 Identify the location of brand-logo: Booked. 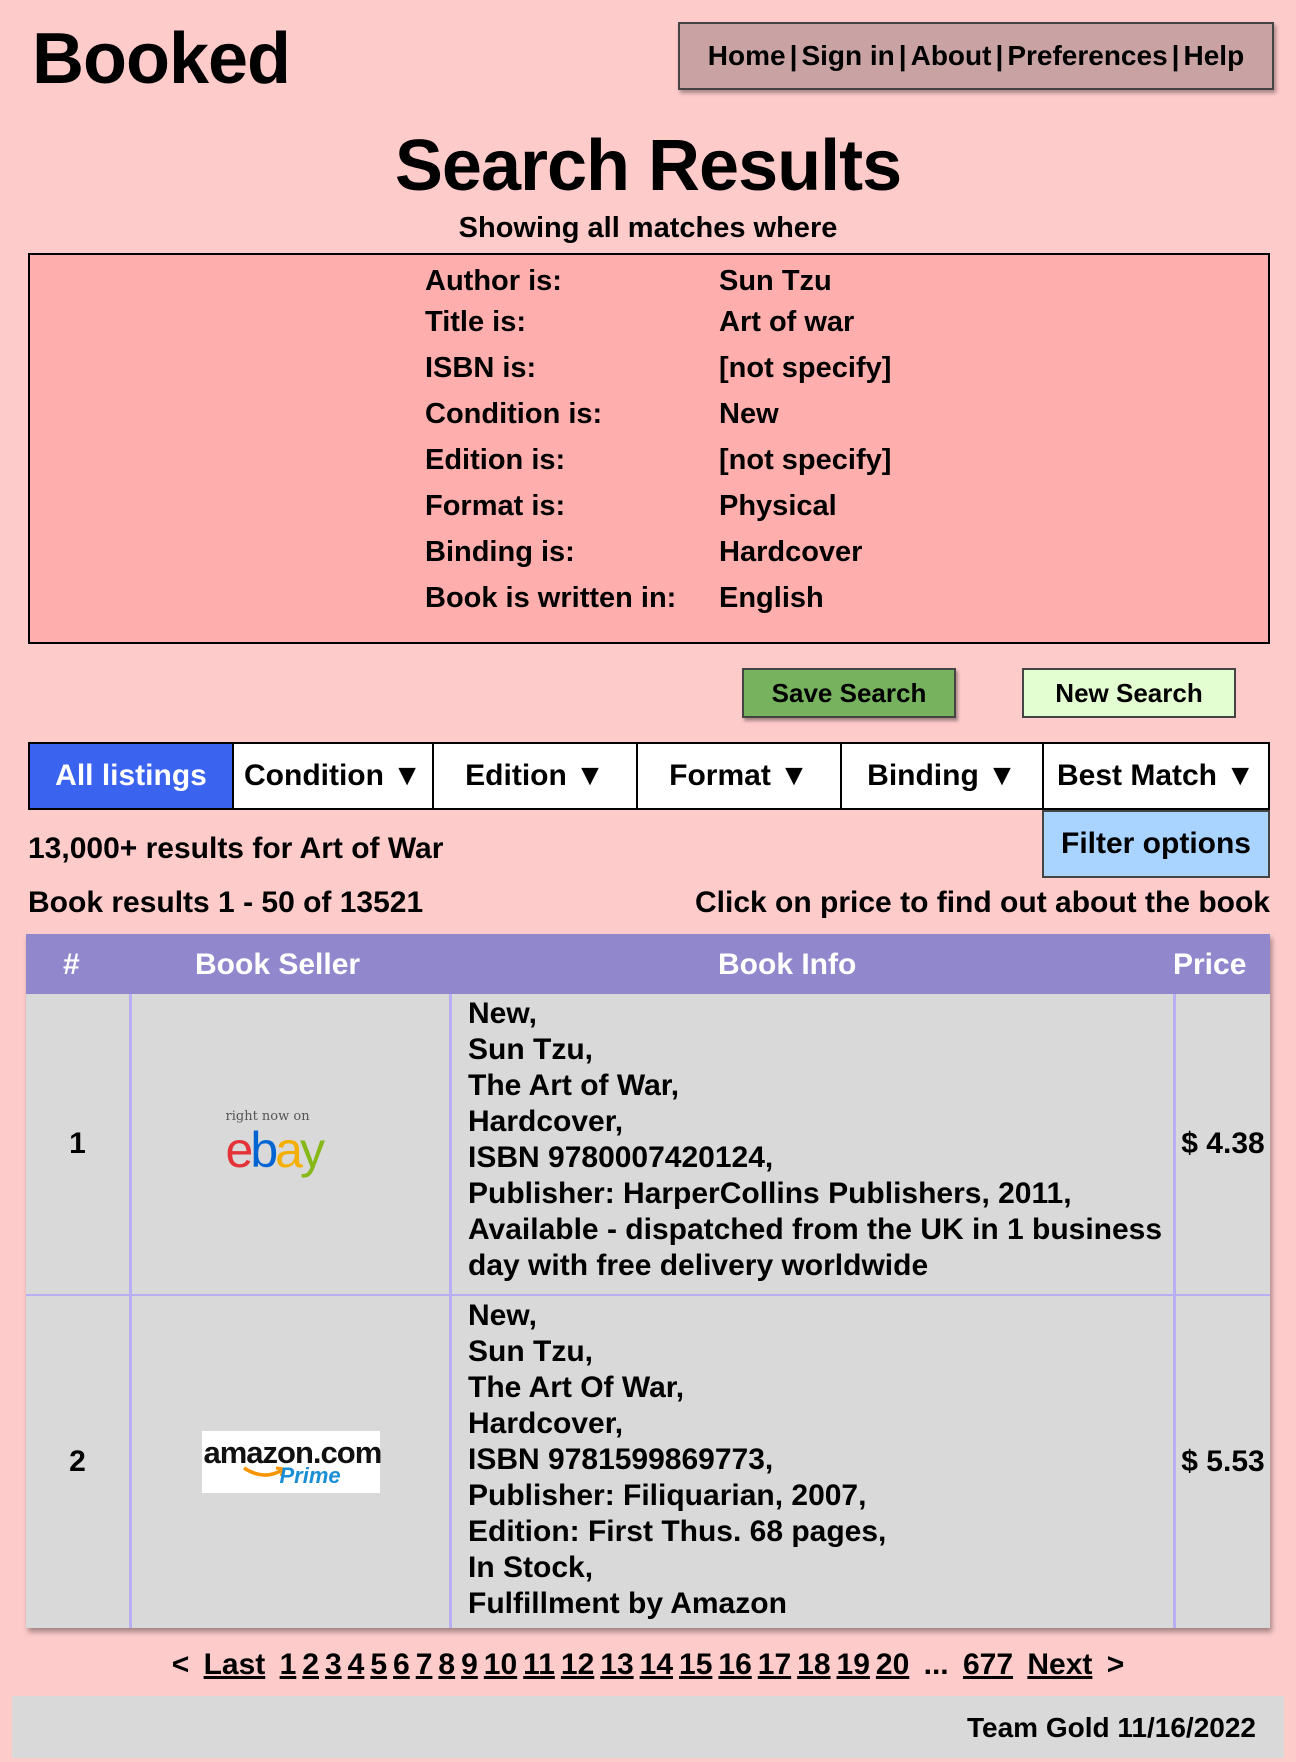
(161, 59).